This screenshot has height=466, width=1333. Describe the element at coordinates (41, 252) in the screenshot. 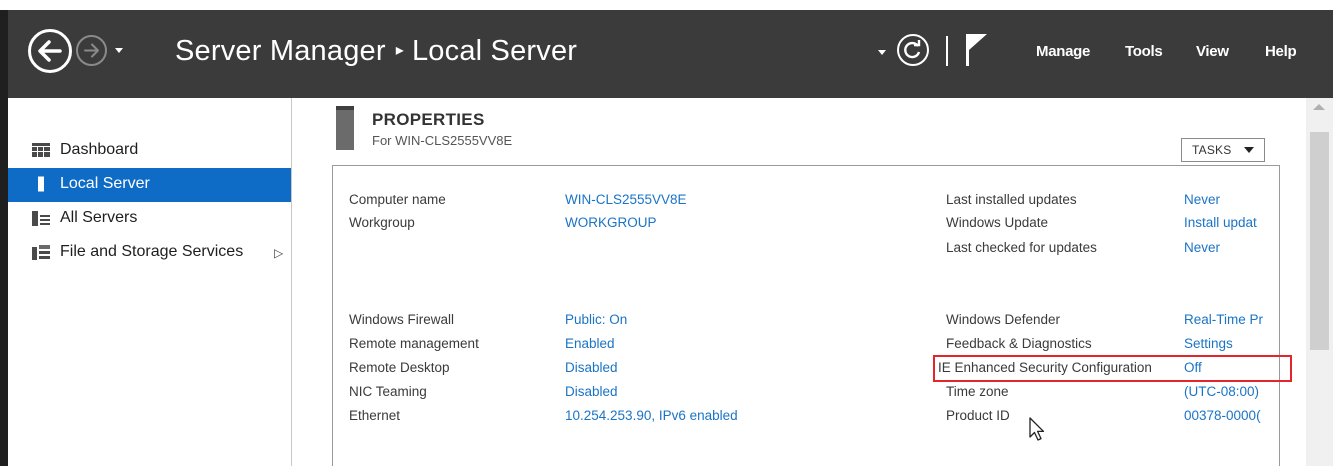

I see `storage-icon` at that location.